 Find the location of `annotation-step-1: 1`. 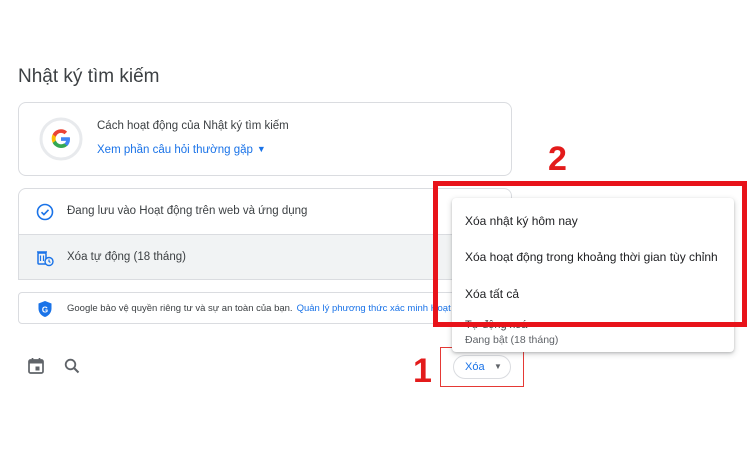

annotation-step-1: 1 is located at coordinates (422, 371).